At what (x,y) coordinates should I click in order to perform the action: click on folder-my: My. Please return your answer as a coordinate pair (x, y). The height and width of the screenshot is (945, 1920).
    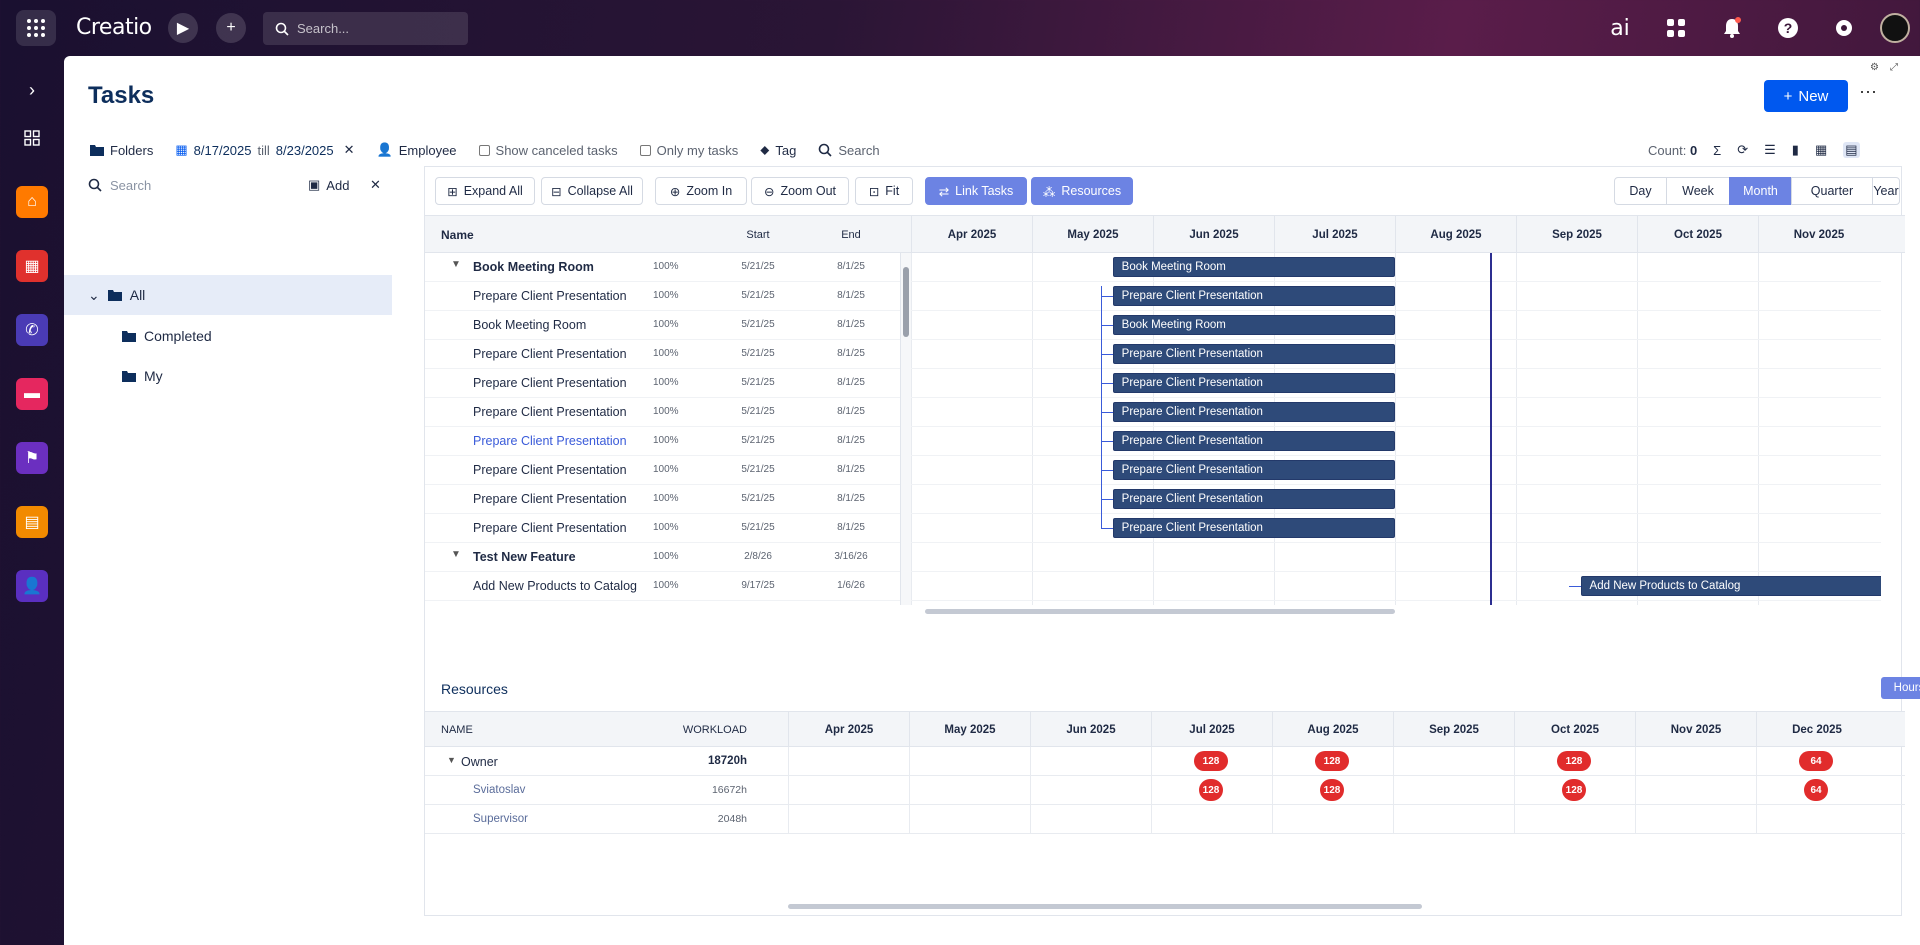
    Looking at the image, I should click on (228, 376).